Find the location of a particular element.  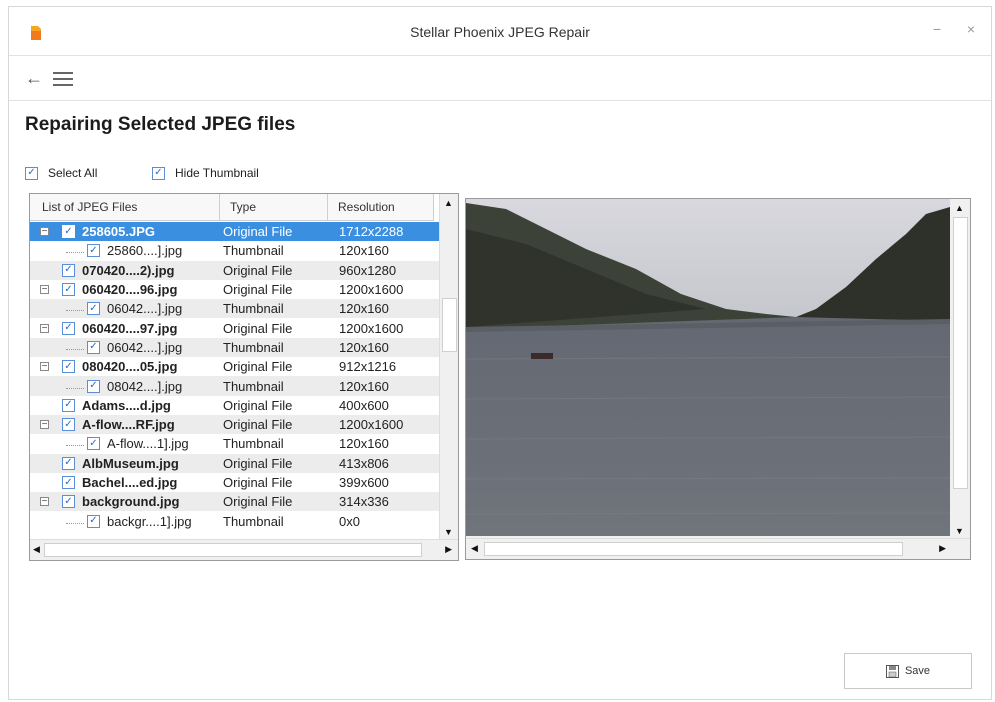

file-name: backgr....1].jpg is located at coordinates (149, 521).